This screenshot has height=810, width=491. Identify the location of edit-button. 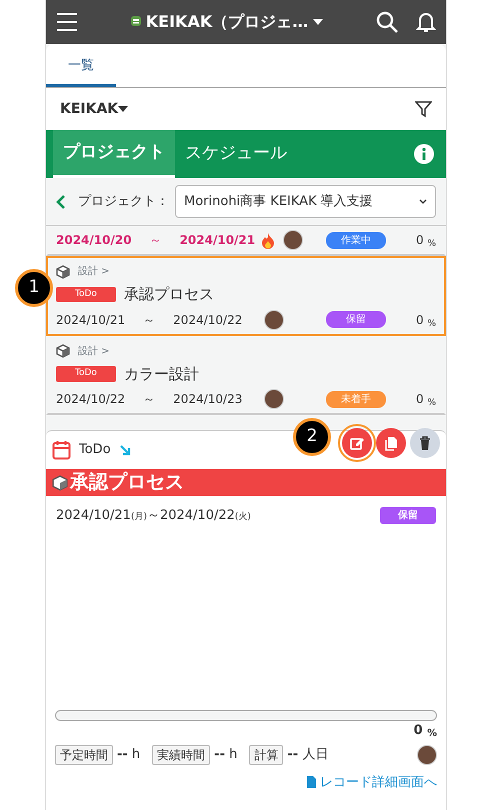
(357, 443).